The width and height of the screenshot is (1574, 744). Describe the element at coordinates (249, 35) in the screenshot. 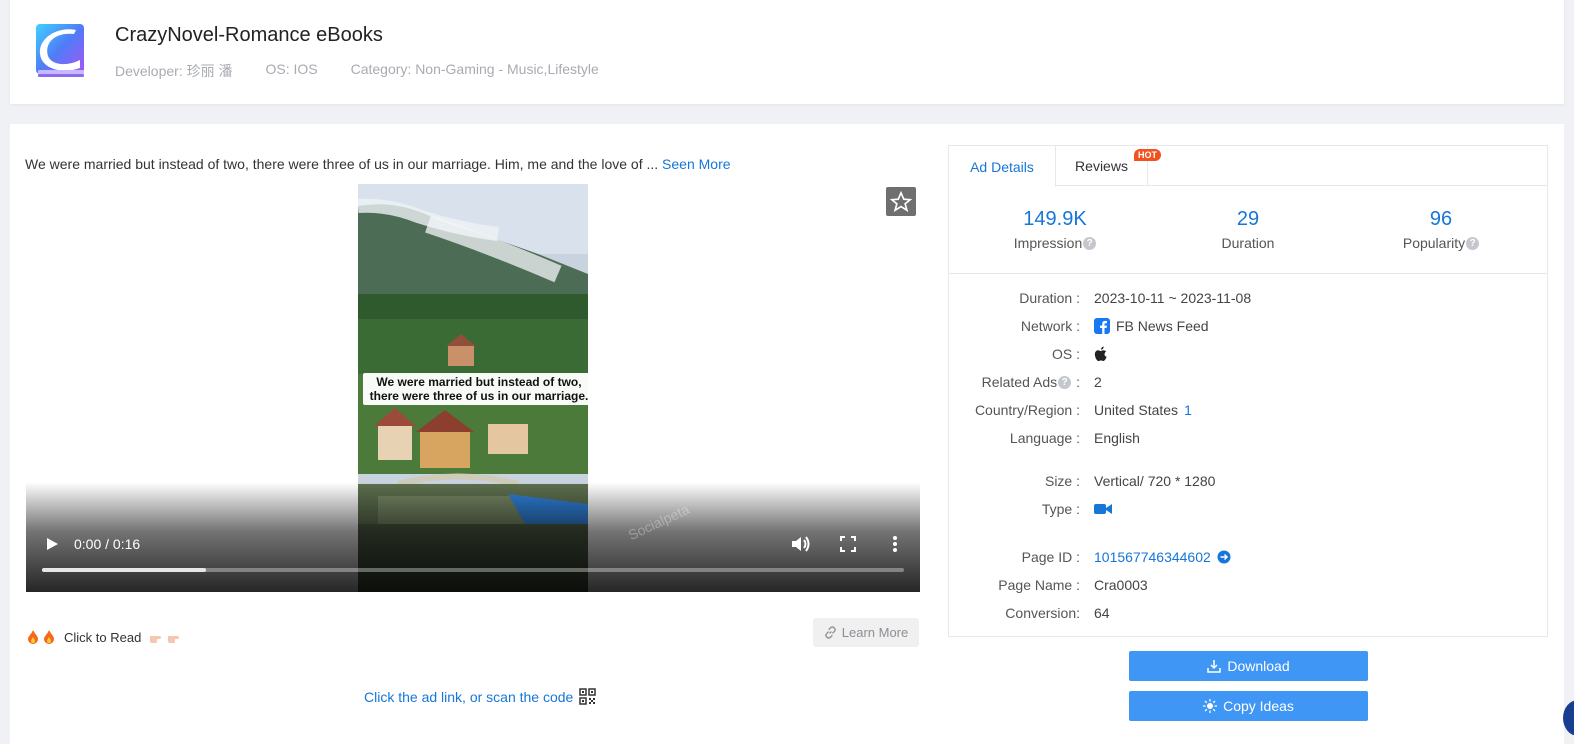

I see `app-title: CrazyNovel-Romance eBooks` at that location.